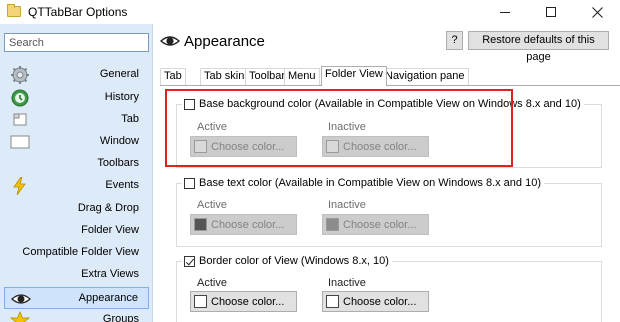 The width and height of the screenshot is (620, 322). Describe the element at coordinates (119, 74) in the screenshot. I see `sidebar-item-label: General` at that location.